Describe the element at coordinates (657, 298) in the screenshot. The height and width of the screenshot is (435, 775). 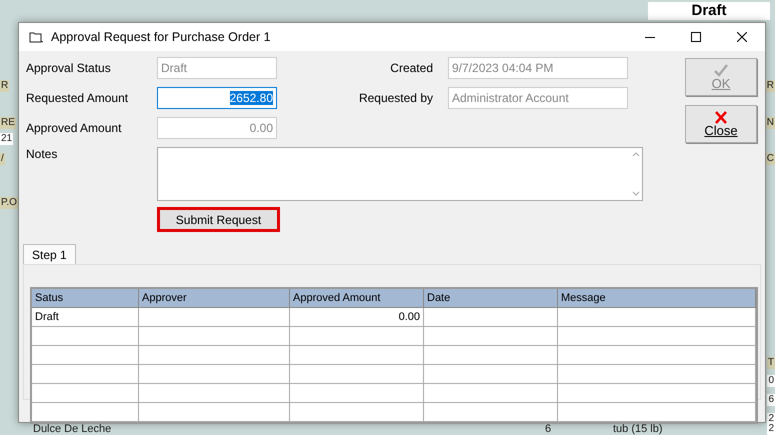
I see `column-header: Message` at that location.